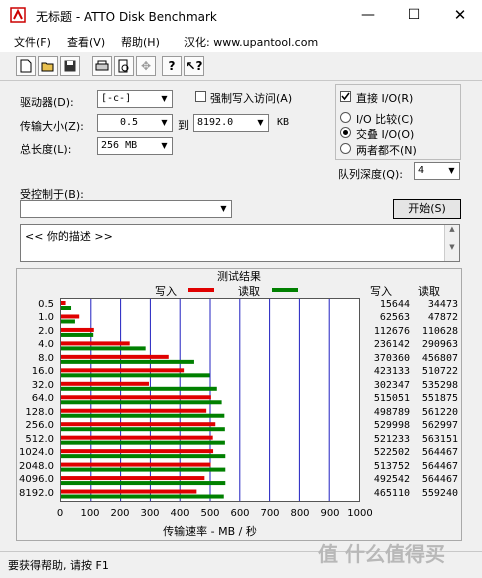 The height and width of the screenshot is (578, 482). What do you see at coordinates (135, 123) in the screenshot?
I see `transfer-from-select: 0.5 ▼` at bounding box center [135, 123].